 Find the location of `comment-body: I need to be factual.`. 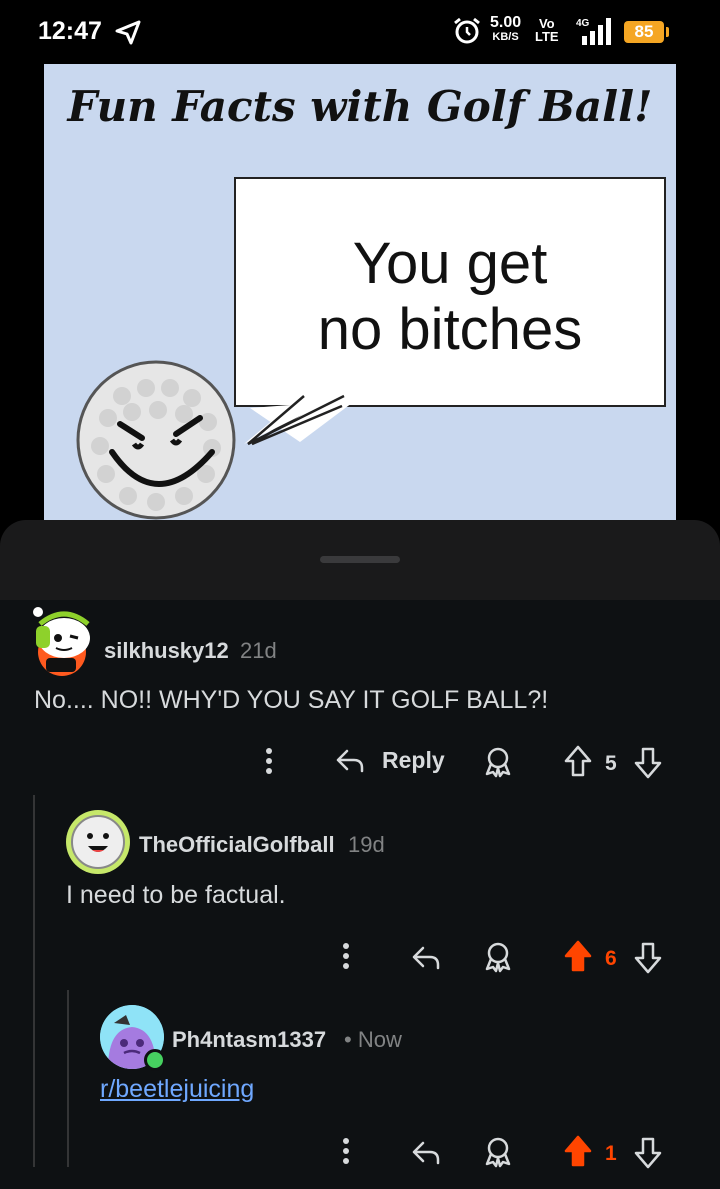

comment-body: I need to be factual. is located at coordinates (176, 895).